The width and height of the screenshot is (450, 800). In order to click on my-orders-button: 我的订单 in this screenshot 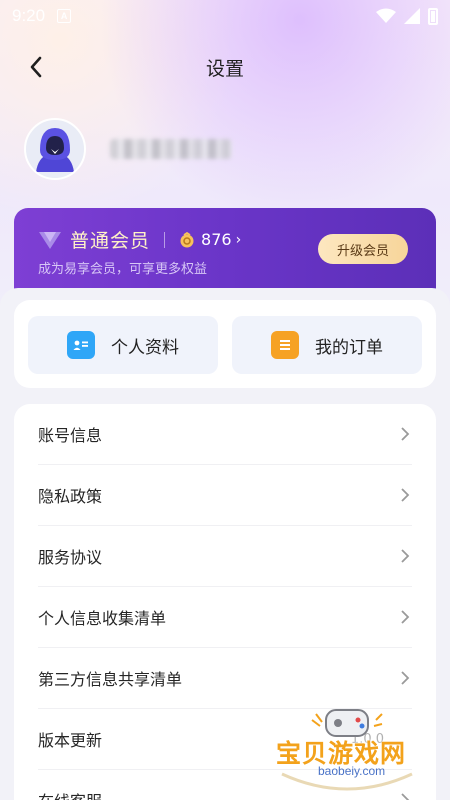, I will do `click(327, 345)`.